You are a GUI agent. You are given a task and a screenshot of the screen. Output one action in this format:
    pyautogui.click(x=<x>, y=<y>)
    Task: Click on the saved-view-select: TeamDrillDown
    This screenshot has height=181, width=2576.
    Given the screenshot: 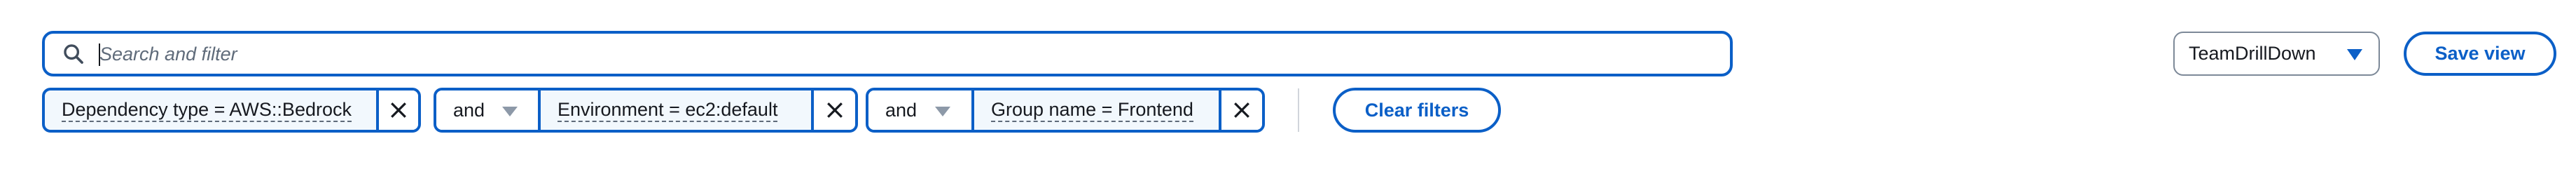 What is the action you would take?
    pyautogui.click(x=2276, y=54)
    